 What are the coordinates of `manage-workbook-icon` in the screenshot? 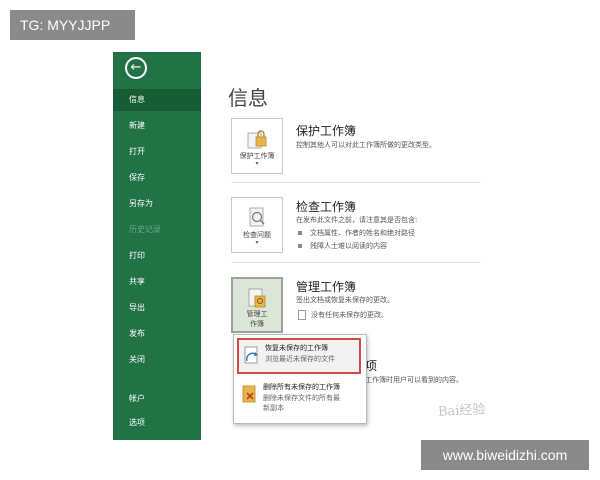 It's located at (257, 298).